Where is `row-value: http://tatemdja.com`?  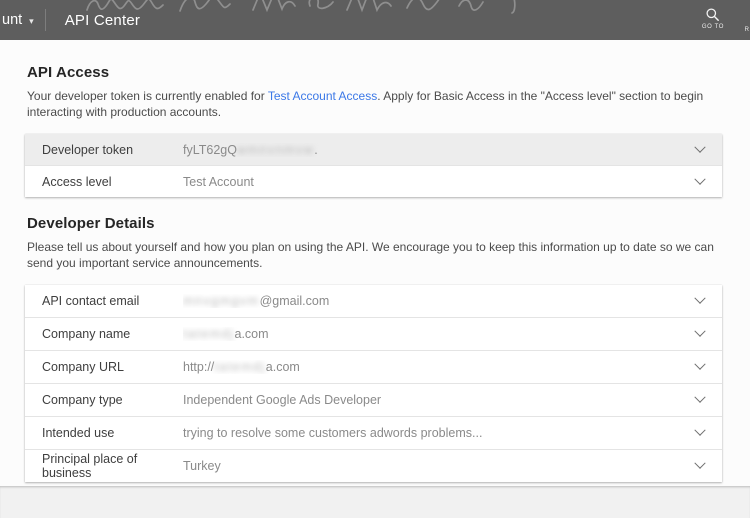 row-value: http://tatemdja.com is located at coordinates (241, 367).